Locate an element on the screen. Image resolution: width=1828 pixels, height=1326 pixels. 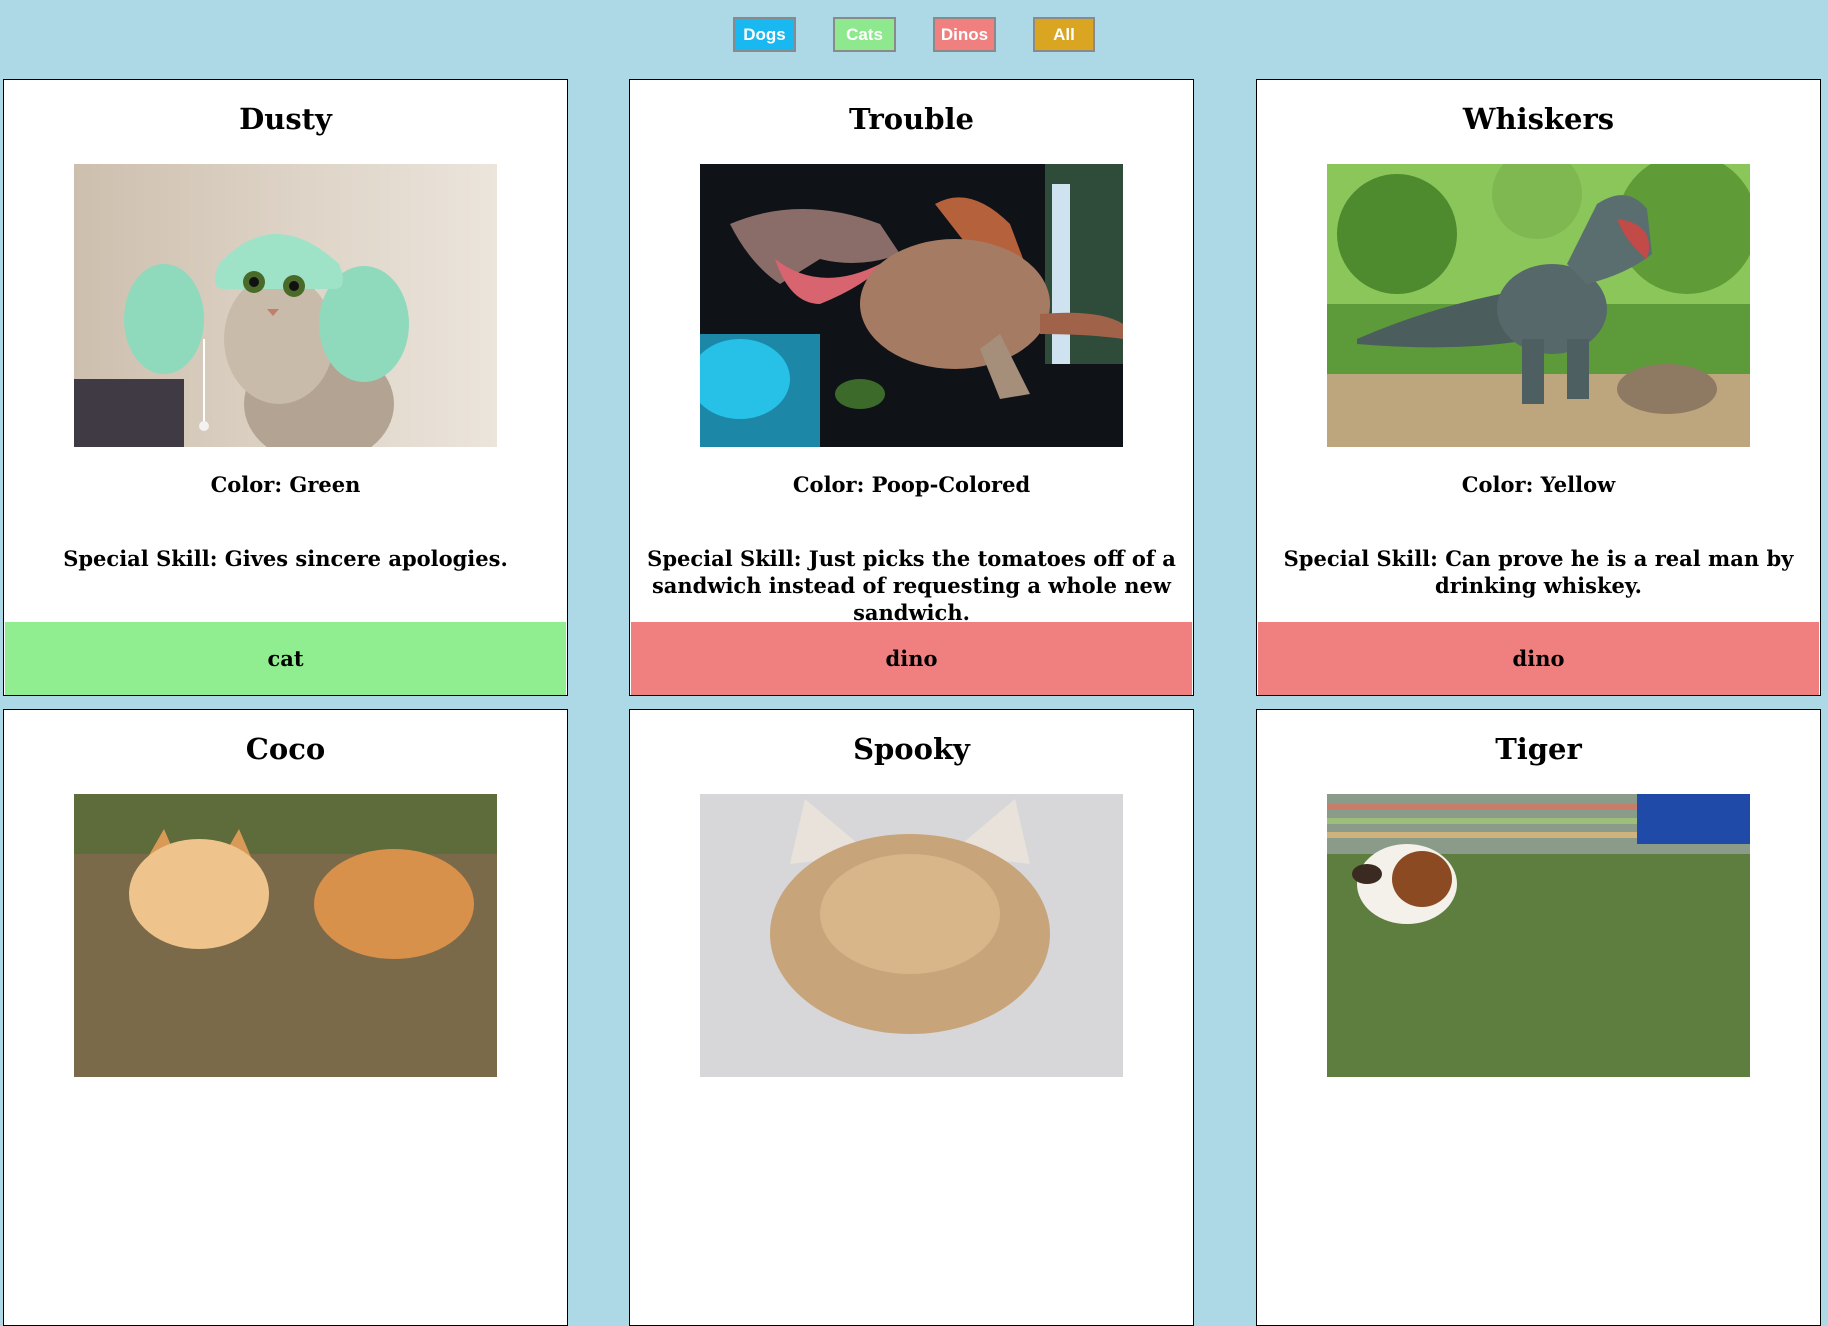
pet-card-tiger: Tiger is located at coordinates (1538, 1017).